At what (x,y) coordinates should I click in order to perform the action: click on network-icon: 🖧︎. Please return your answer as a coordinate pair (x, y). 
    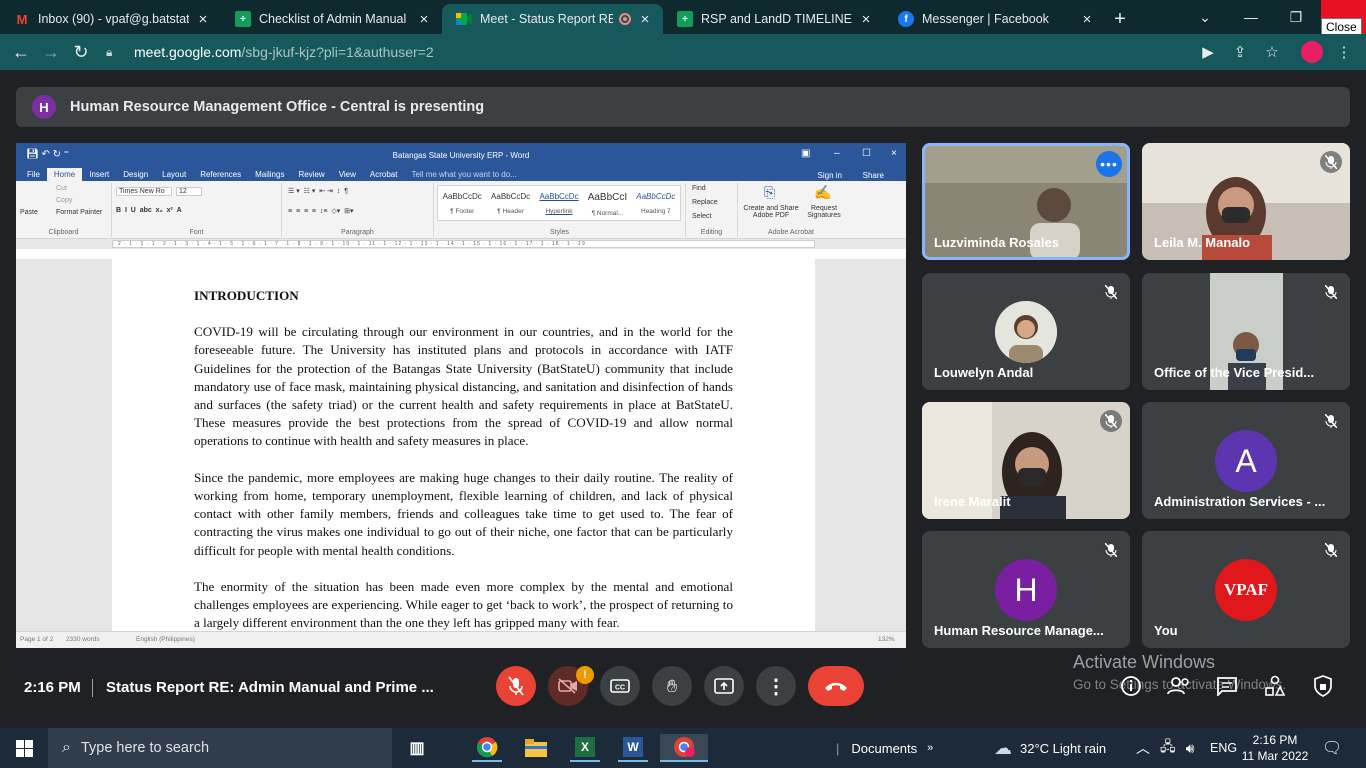
    Looking at the image, I should click on (1168, 748).